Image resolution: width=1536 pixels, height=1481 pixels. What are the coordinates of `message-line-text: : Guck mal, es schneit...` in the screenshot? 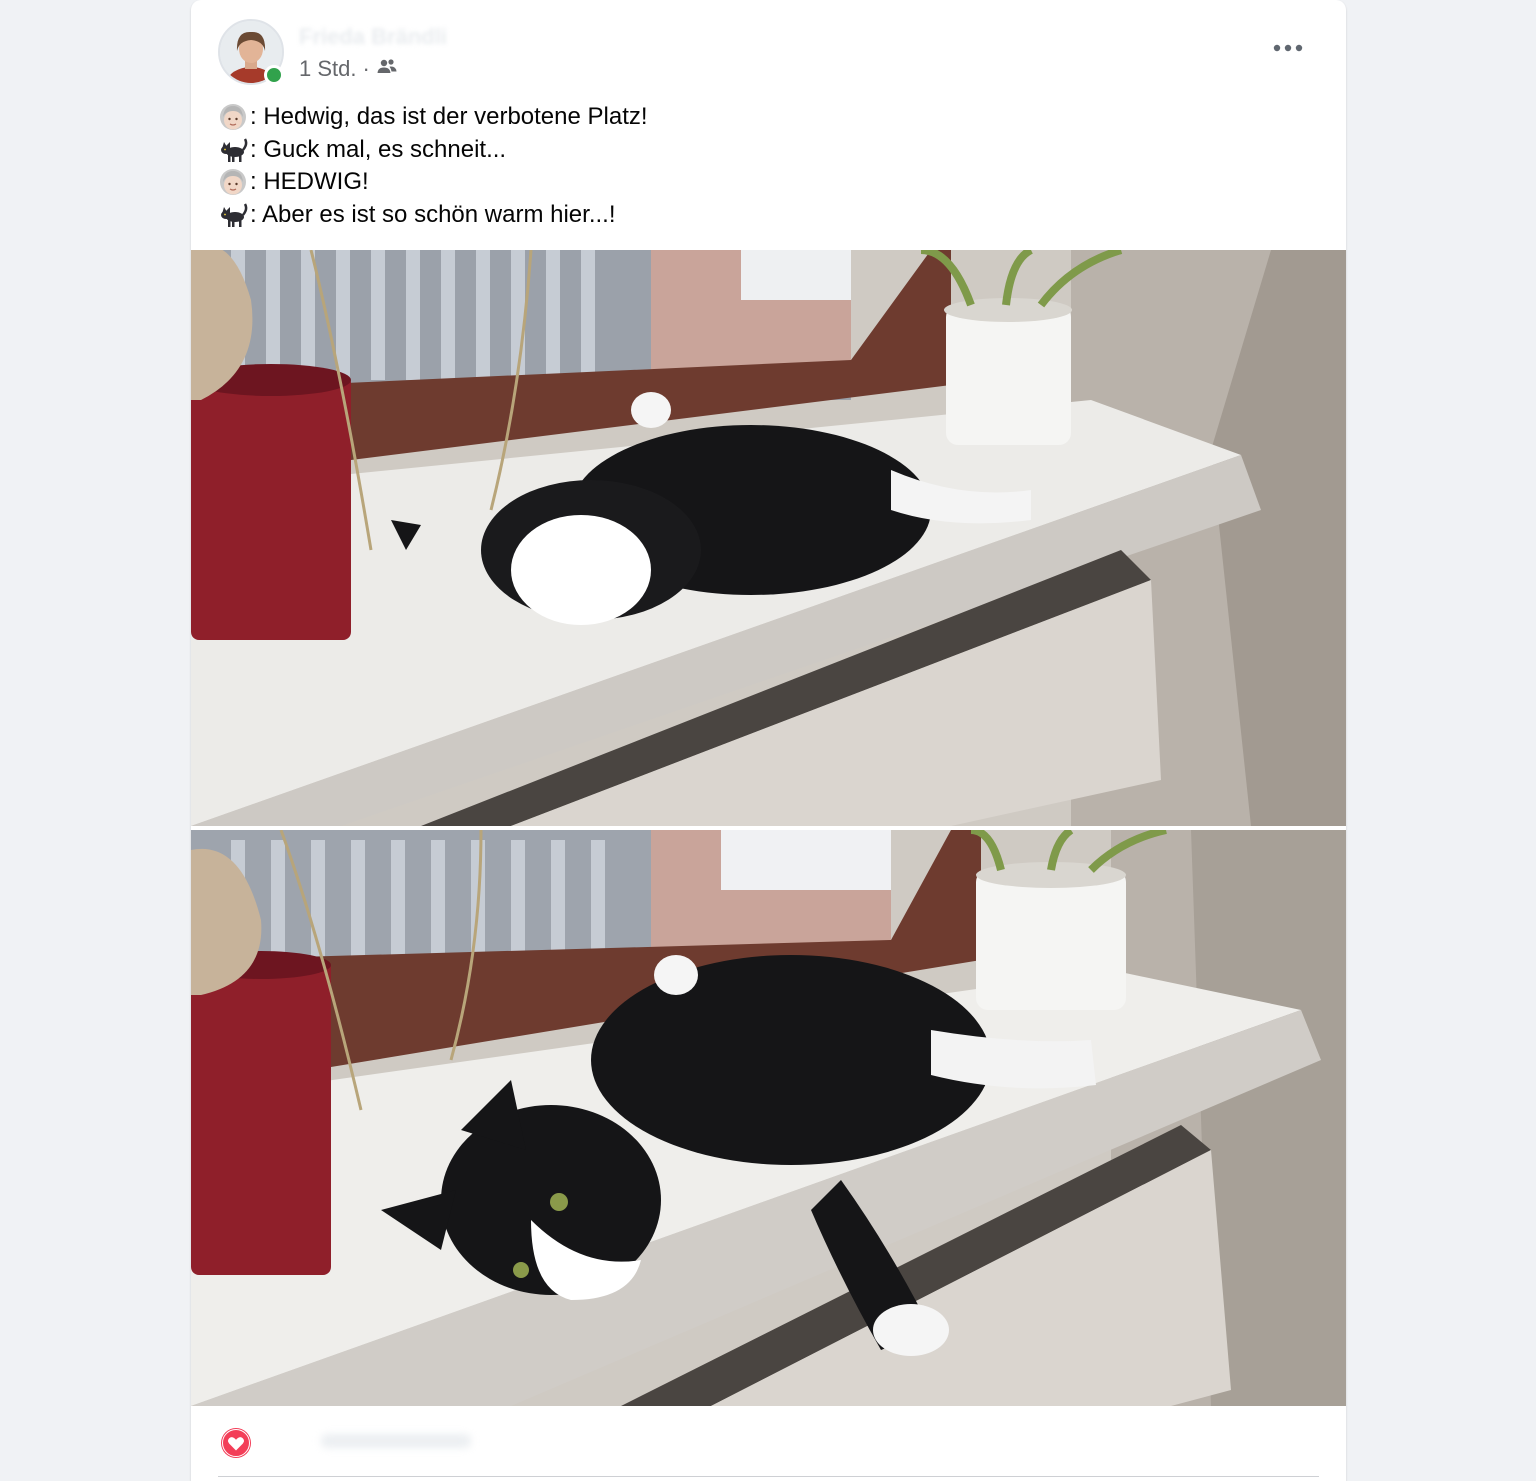 It's located at (378, 149).